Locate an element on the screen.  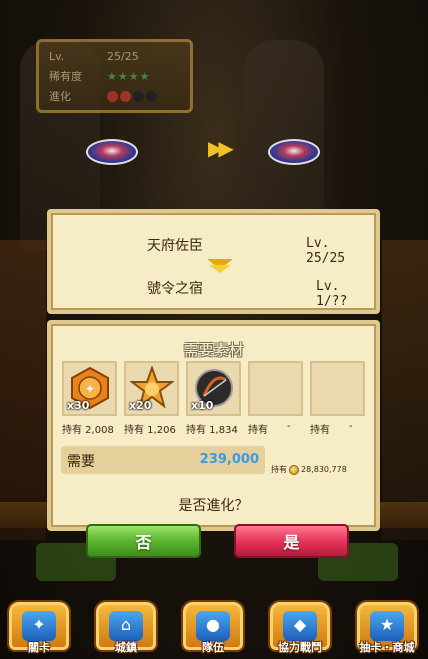
evolve-arrow-inner-icon is located at coordinates (220, 269).